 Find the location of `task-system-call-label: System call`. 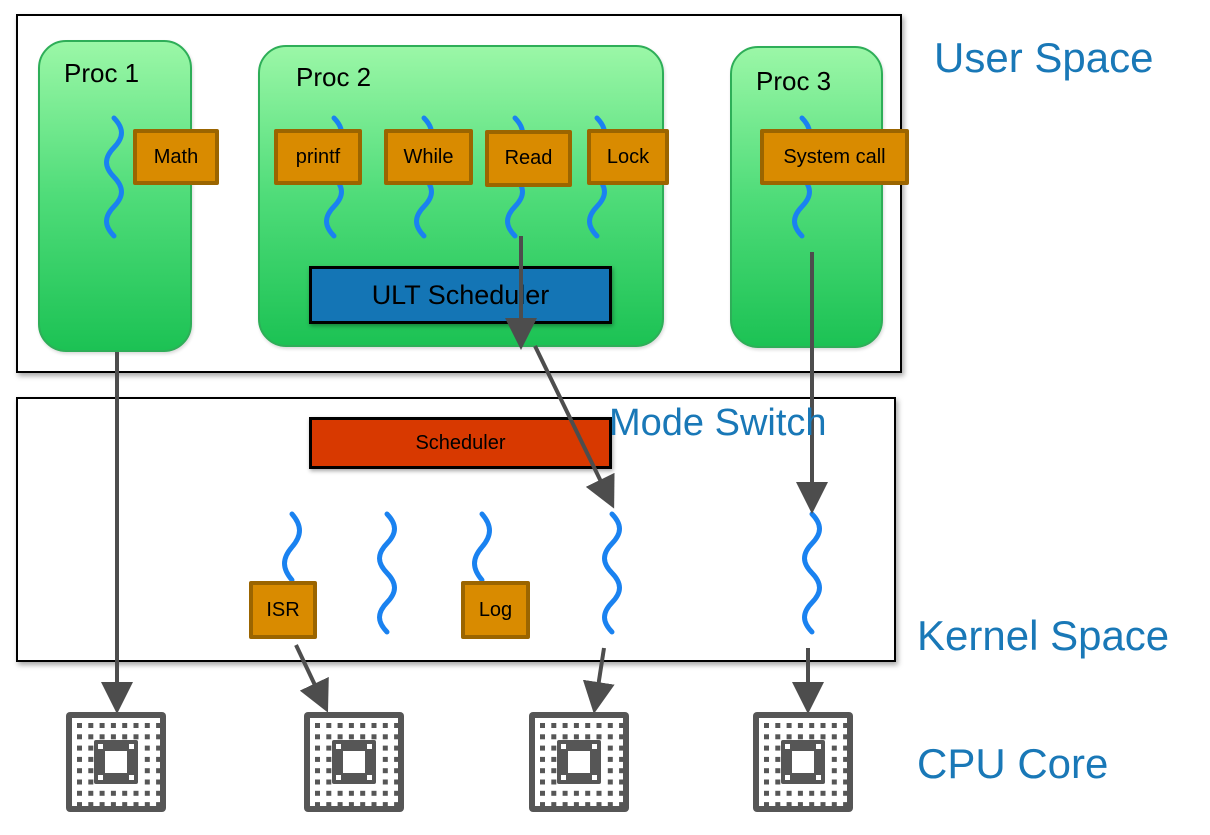

task-system-call-label: System call is located at coordinates (834, 156).